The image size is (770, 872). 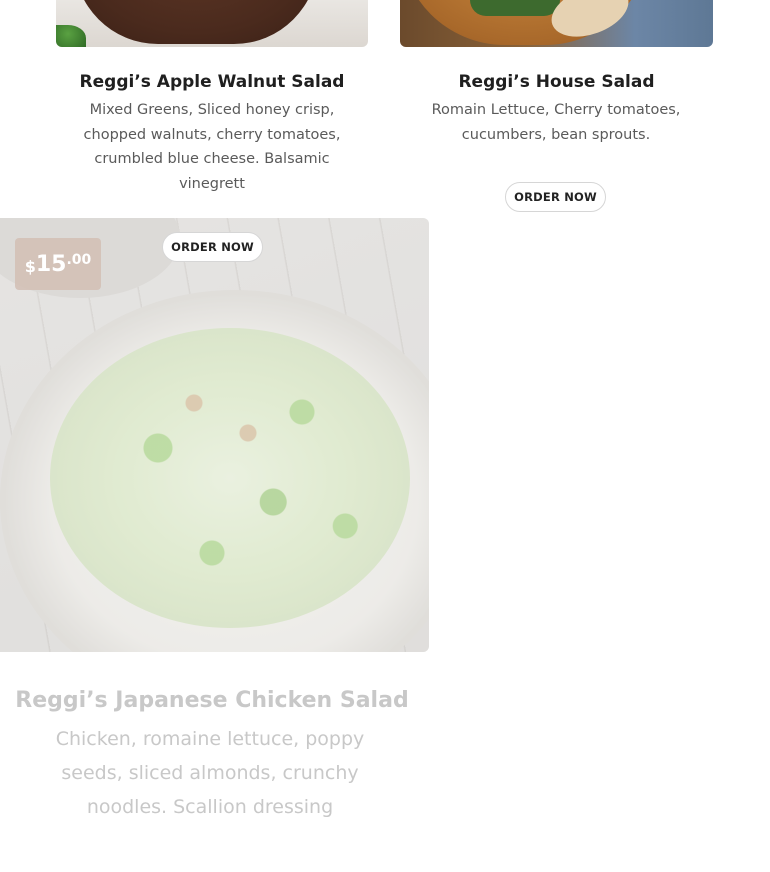 What do you see at coordinates (79, 260) in the screenshot?
I see `price-cents: .00` at bounding box center [79, 260].